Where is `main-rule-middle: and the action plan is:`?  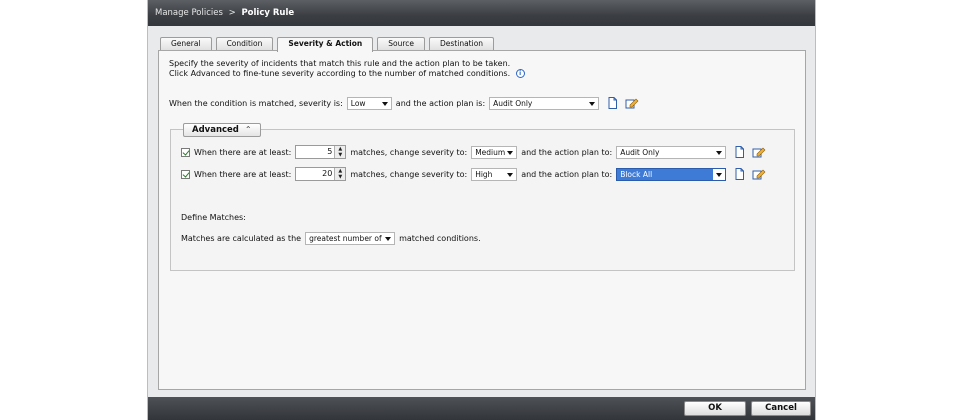 main-rule-middle: and the action plan is: is located at coordinates (440, 103).